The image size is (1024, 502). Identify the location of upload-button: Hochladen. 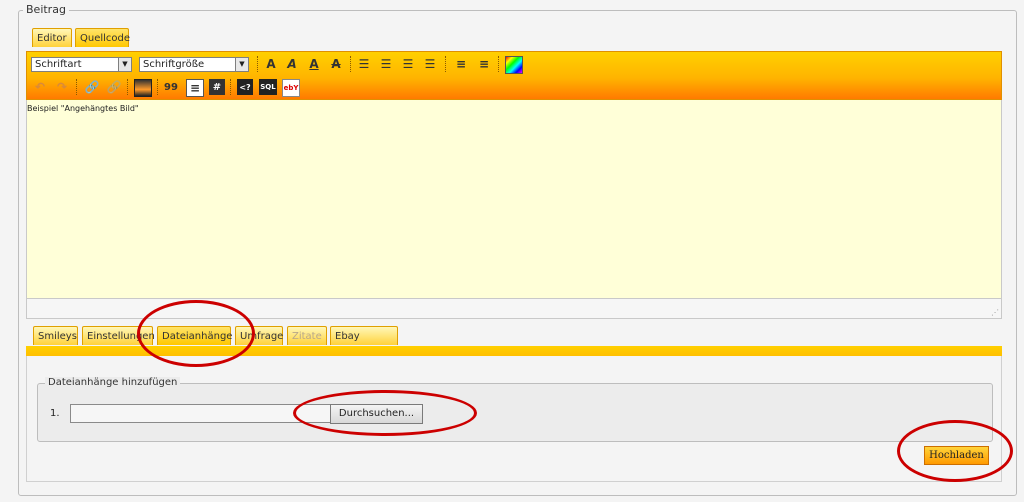
(956, 455).